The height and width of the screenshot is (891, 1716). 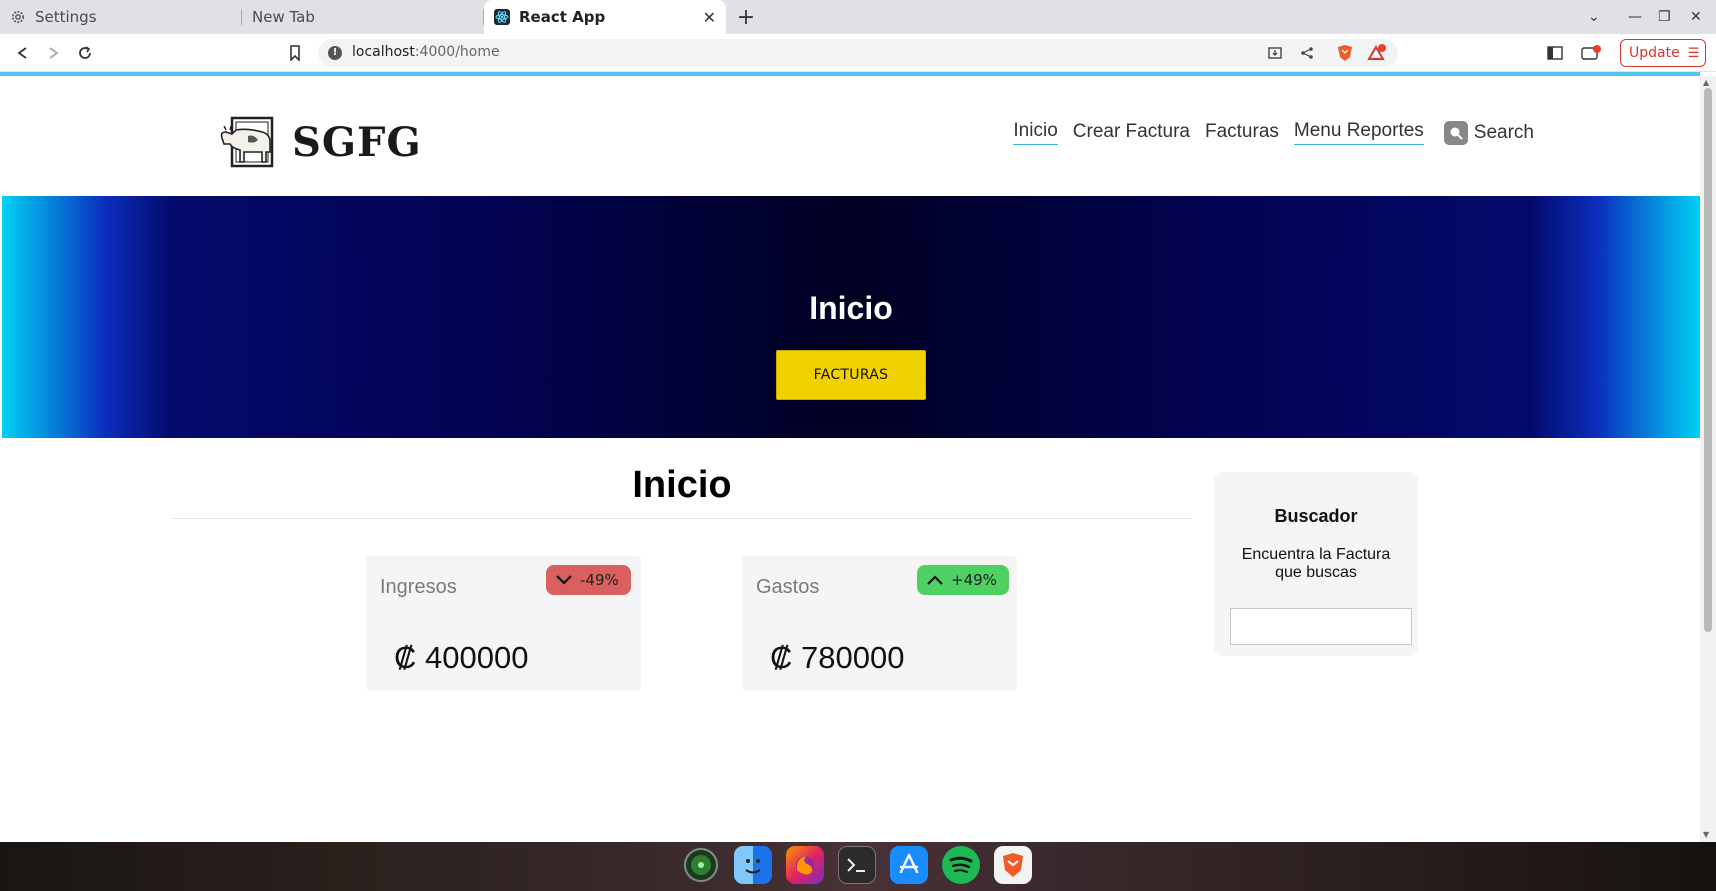 What do you see at coordinates (1591, 53) in the screenshot?
I see `wallet-icon` at bounding box center [1591, 53].